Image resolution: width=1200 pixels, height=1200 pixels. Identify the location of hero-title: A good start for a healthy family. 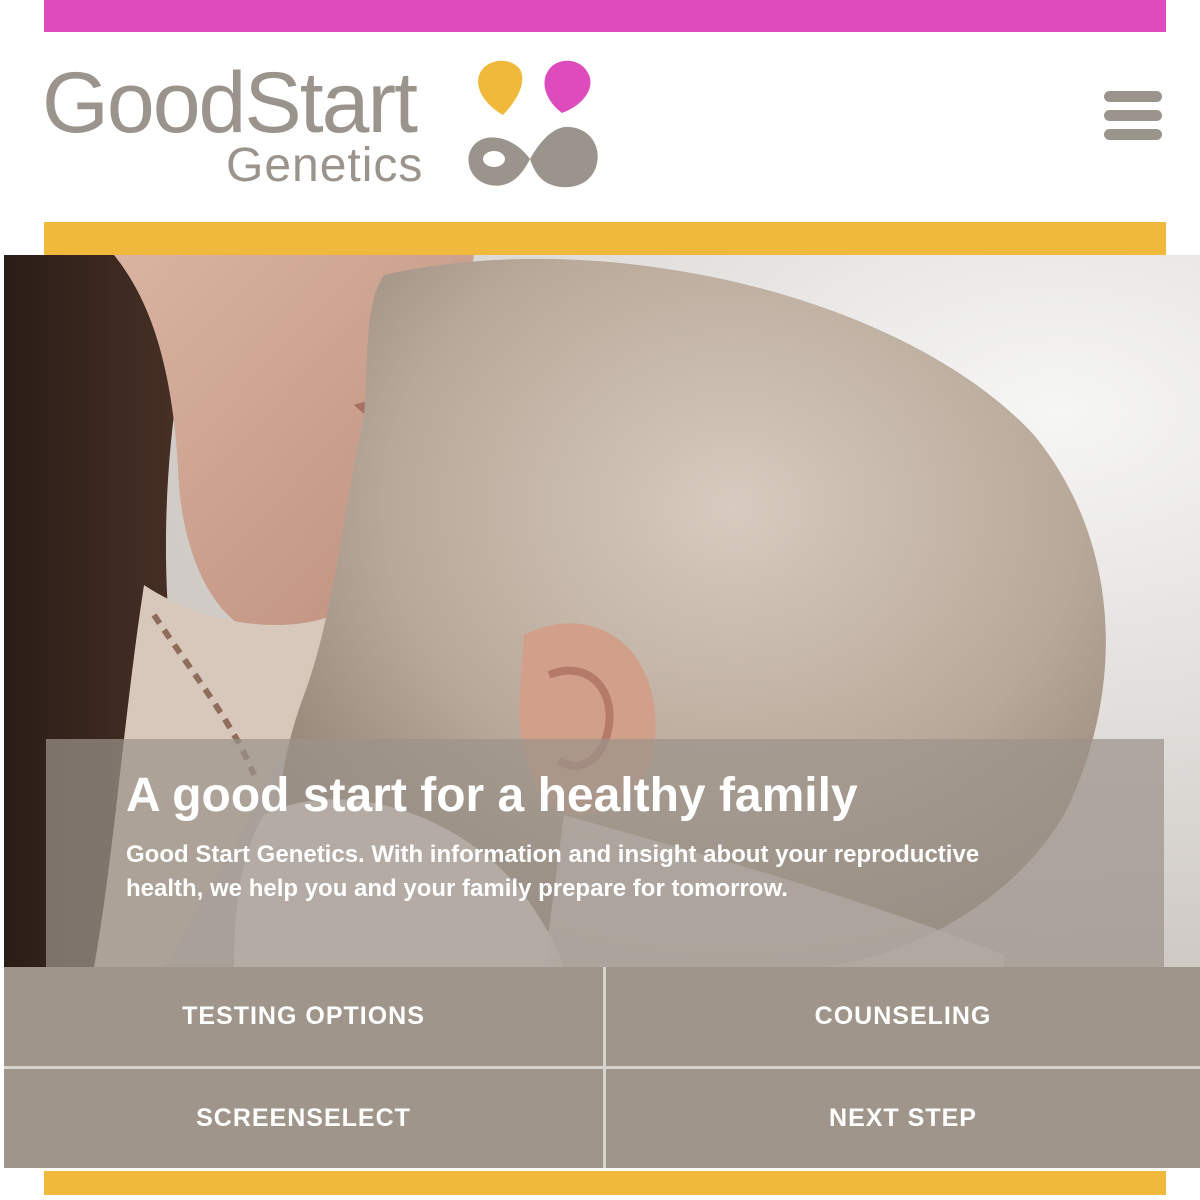
(492, 795).